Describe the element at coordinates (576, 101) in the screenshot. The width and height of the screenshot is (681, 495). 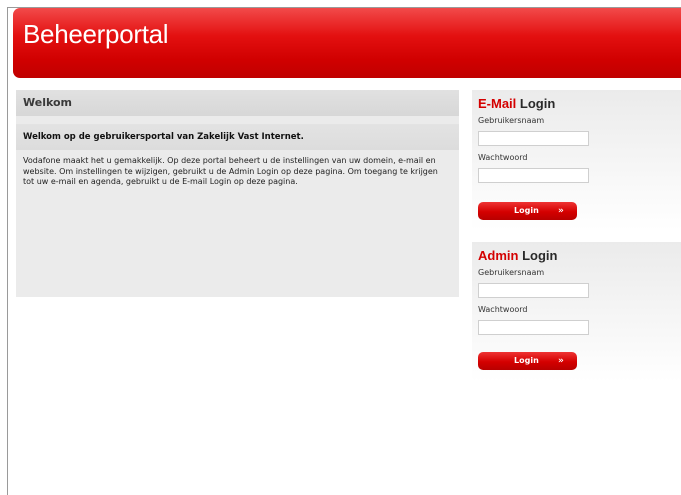
I see `email-login-title: E-Mail Login` at that location.